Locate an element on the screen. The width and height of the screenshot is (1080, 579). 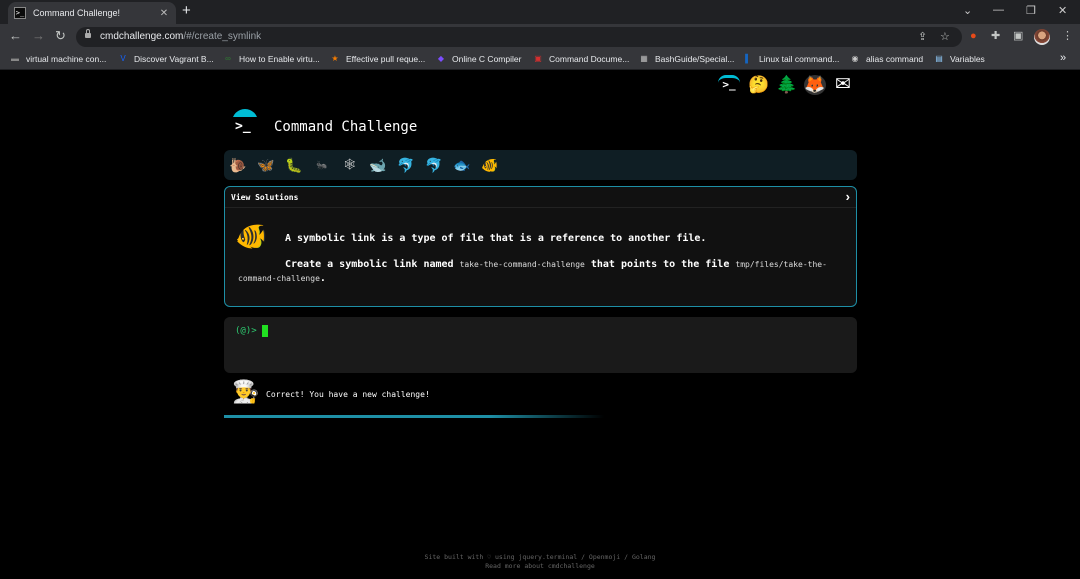
url-text: cmdchallenge.com/#/create_symlink is located at coordinates (181, 36).